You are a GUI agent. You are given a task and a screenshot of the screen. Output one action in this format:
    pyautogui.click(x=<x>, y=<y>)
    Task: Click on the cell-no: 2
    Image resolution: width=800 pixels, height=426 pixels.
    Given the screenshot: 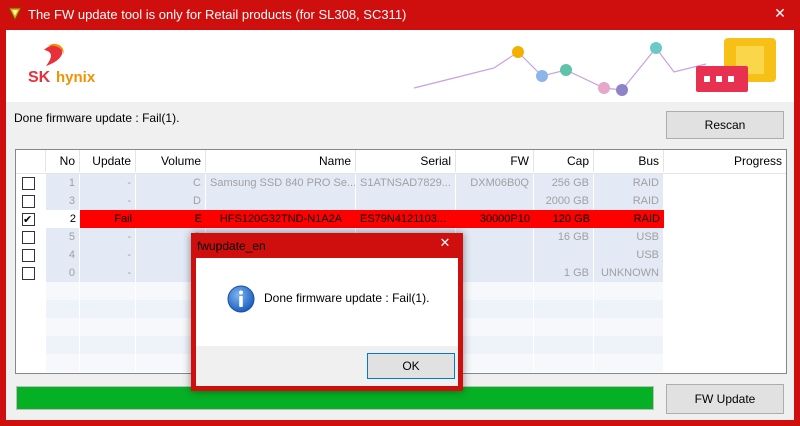 What is the action you would take?
    pyautogui.click(x=63, y=219)
    